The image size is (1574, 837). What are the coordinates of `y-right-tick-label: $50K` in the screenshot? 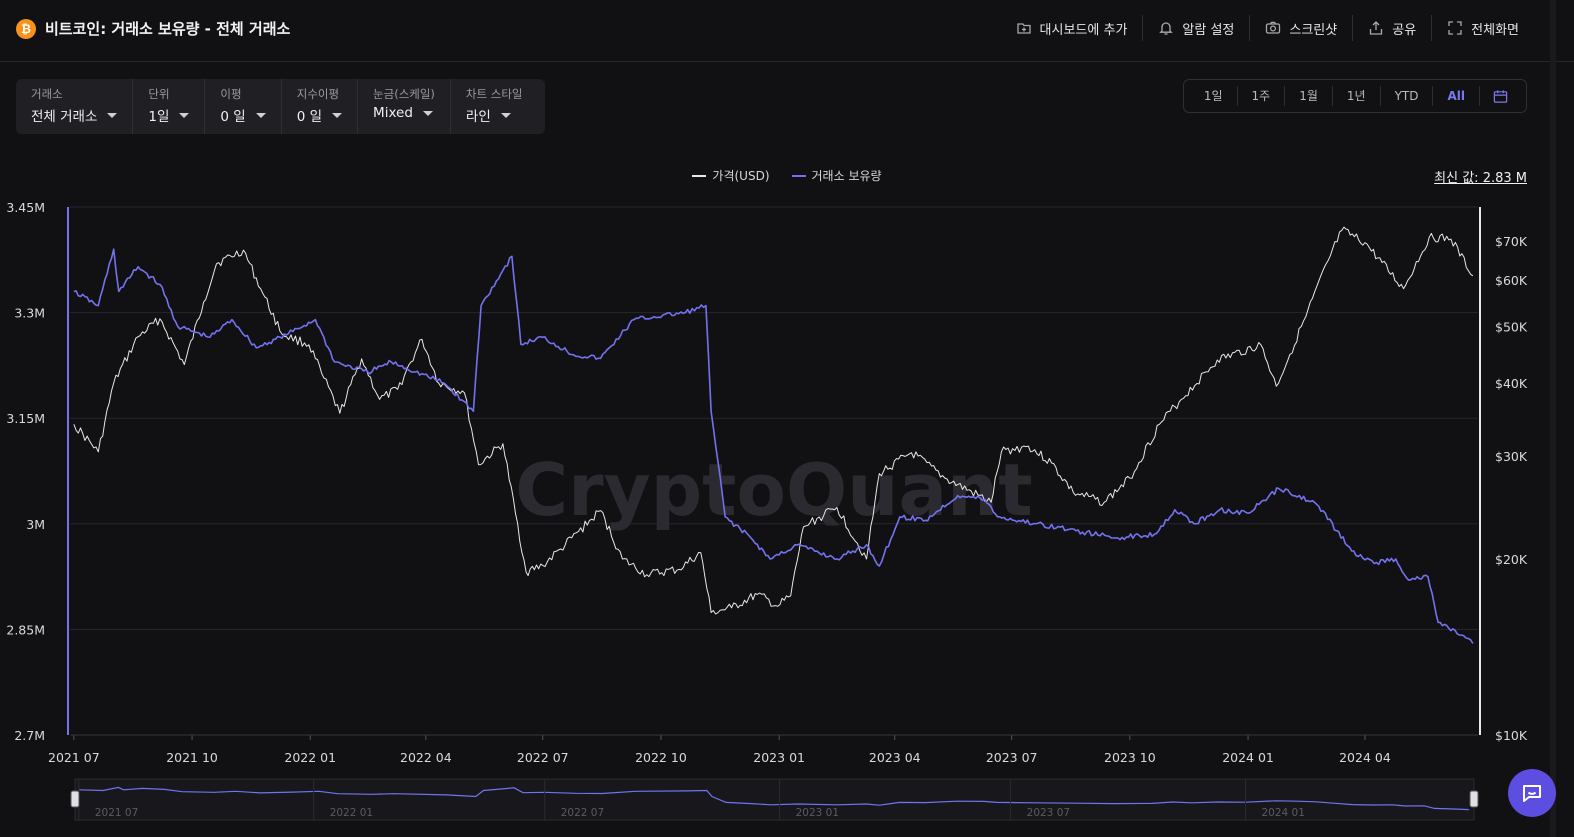 It's located at (1511, 326).